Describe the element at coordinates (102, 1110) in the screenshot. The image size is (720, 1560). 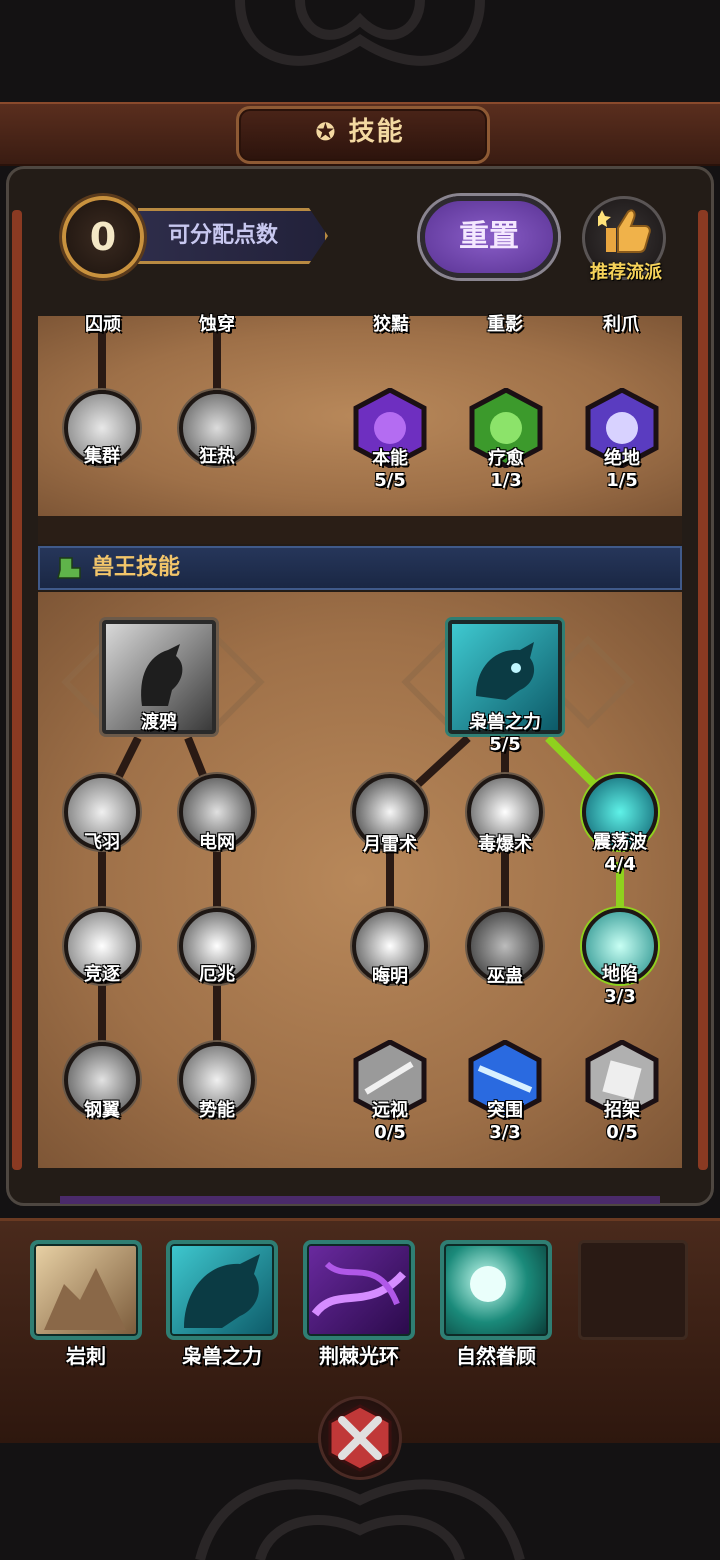
I see `skill-label: 钢翼` at that location.